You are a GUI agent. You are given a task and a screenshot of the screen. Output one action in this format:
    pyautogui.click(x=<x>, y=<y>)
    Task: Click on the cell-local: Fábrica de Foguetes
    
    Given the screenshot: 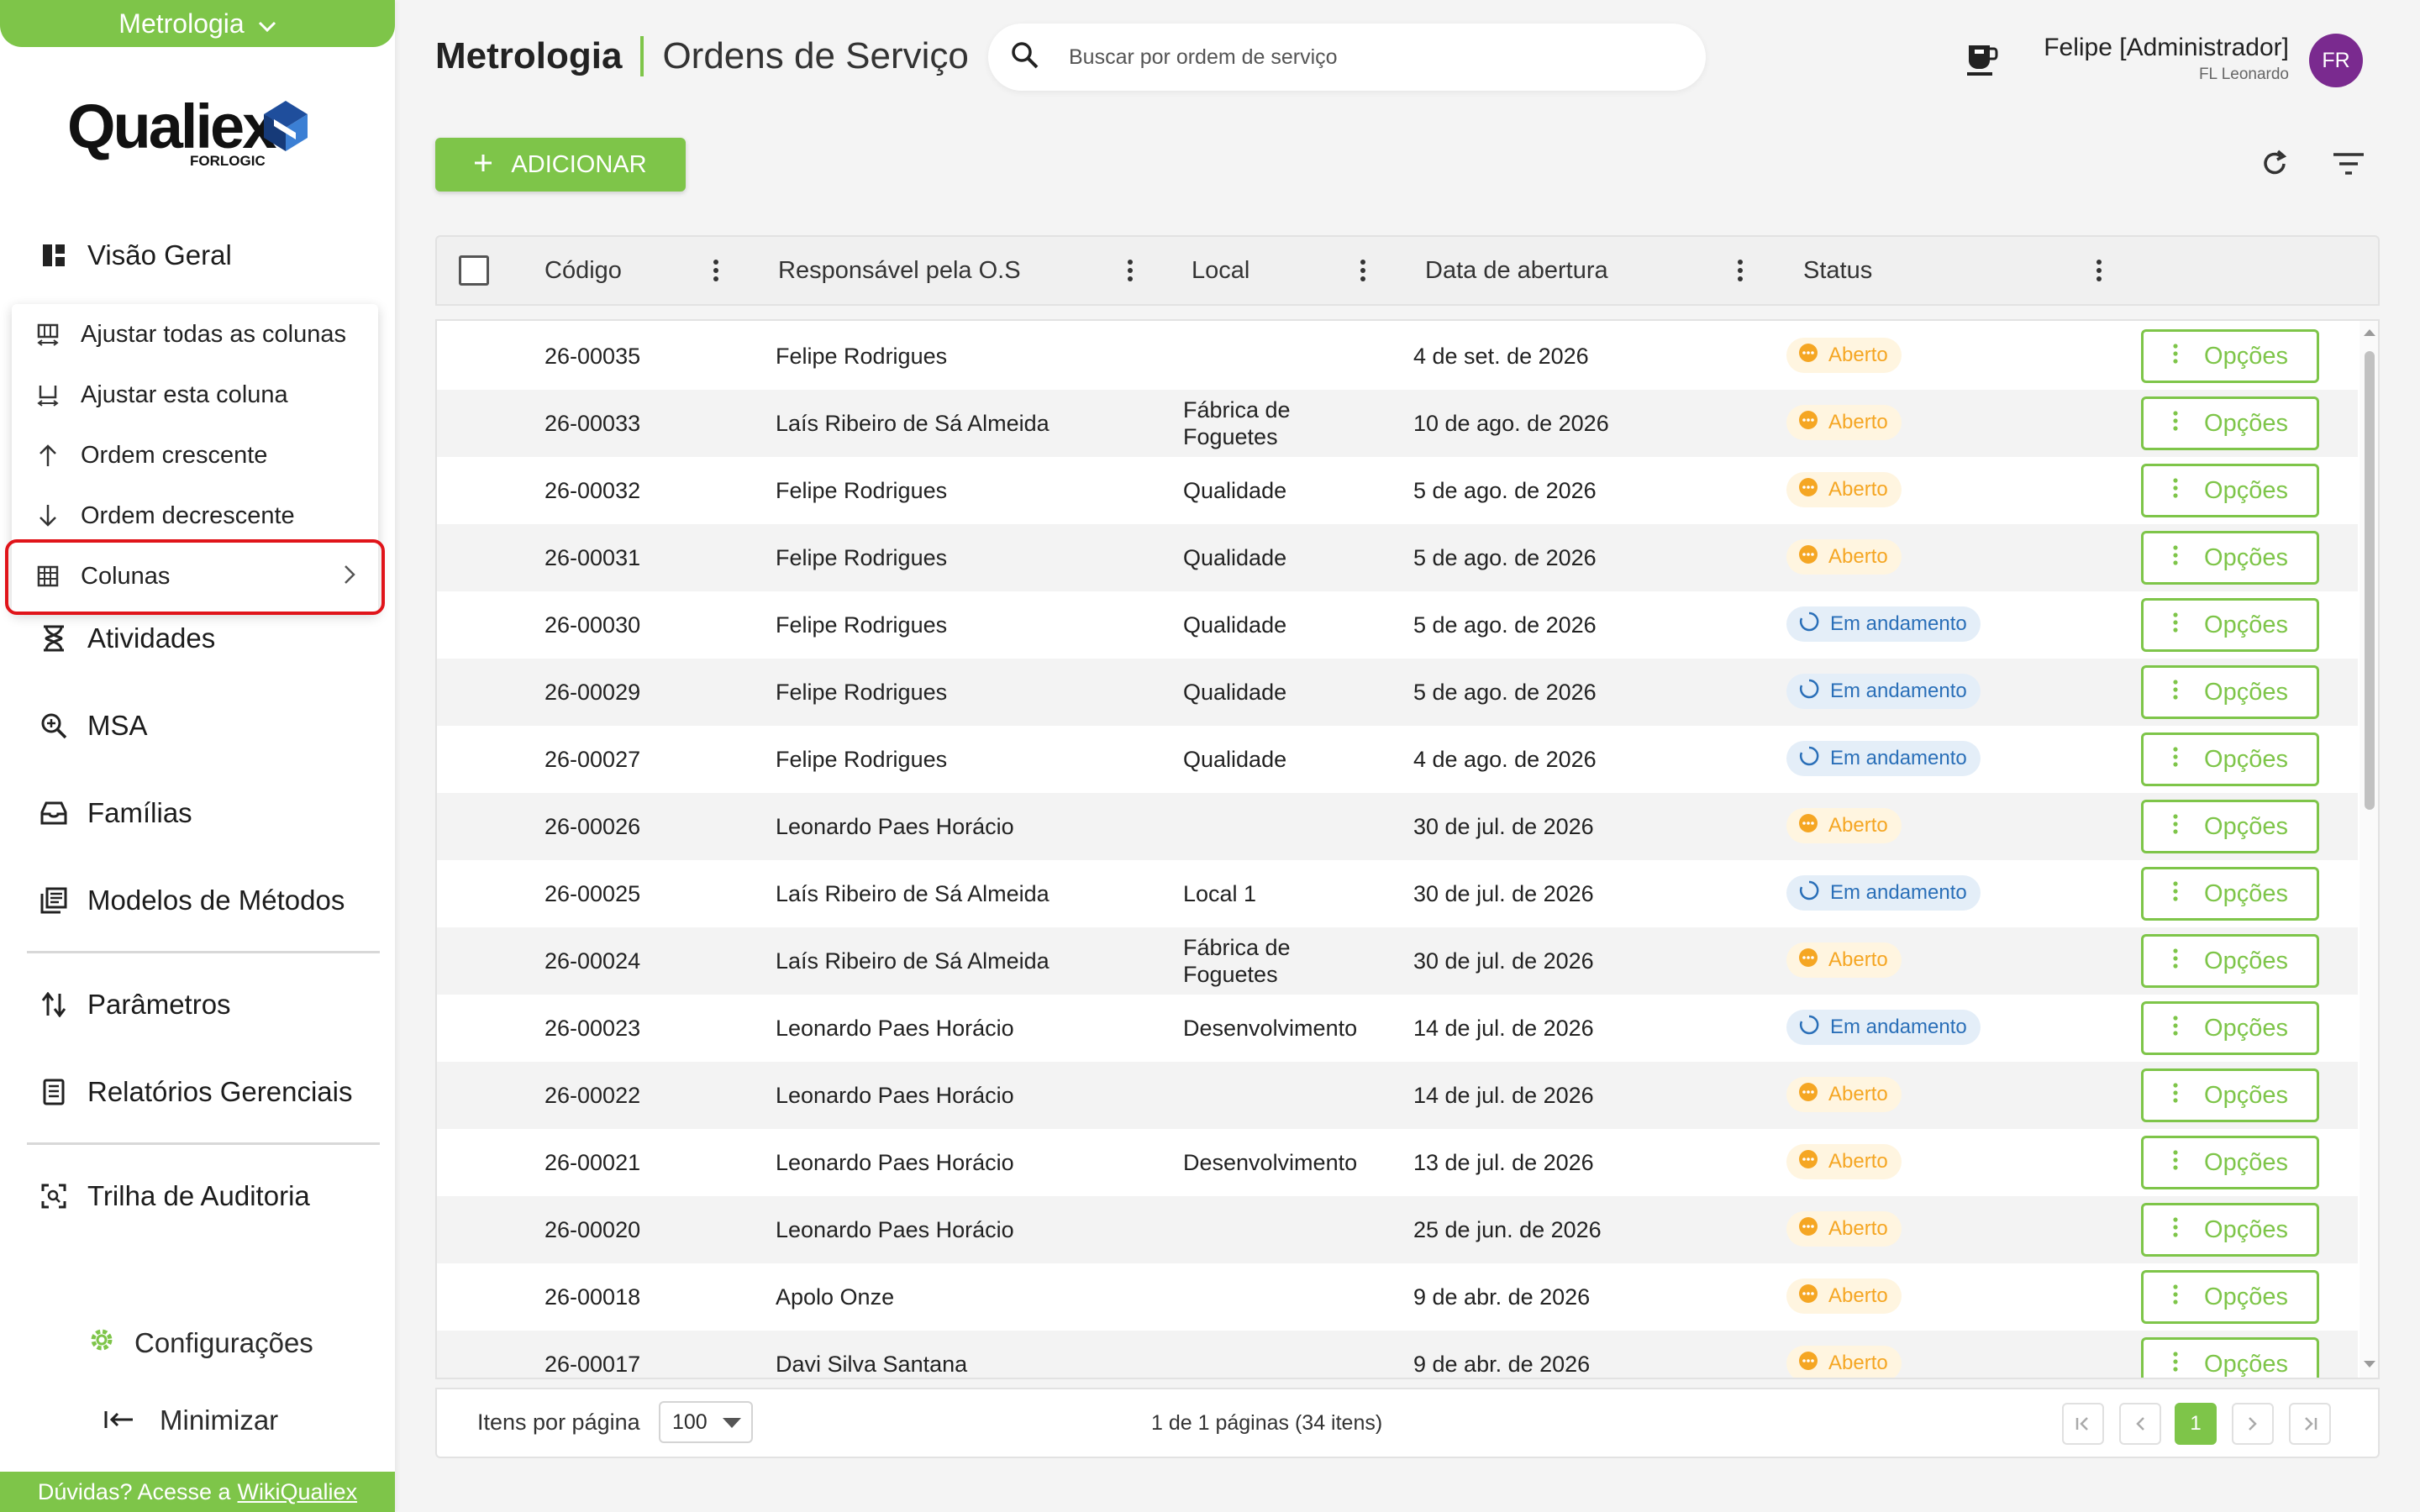 What is the action you would take?
    pyautogui.click(x=1237, y=423)
    